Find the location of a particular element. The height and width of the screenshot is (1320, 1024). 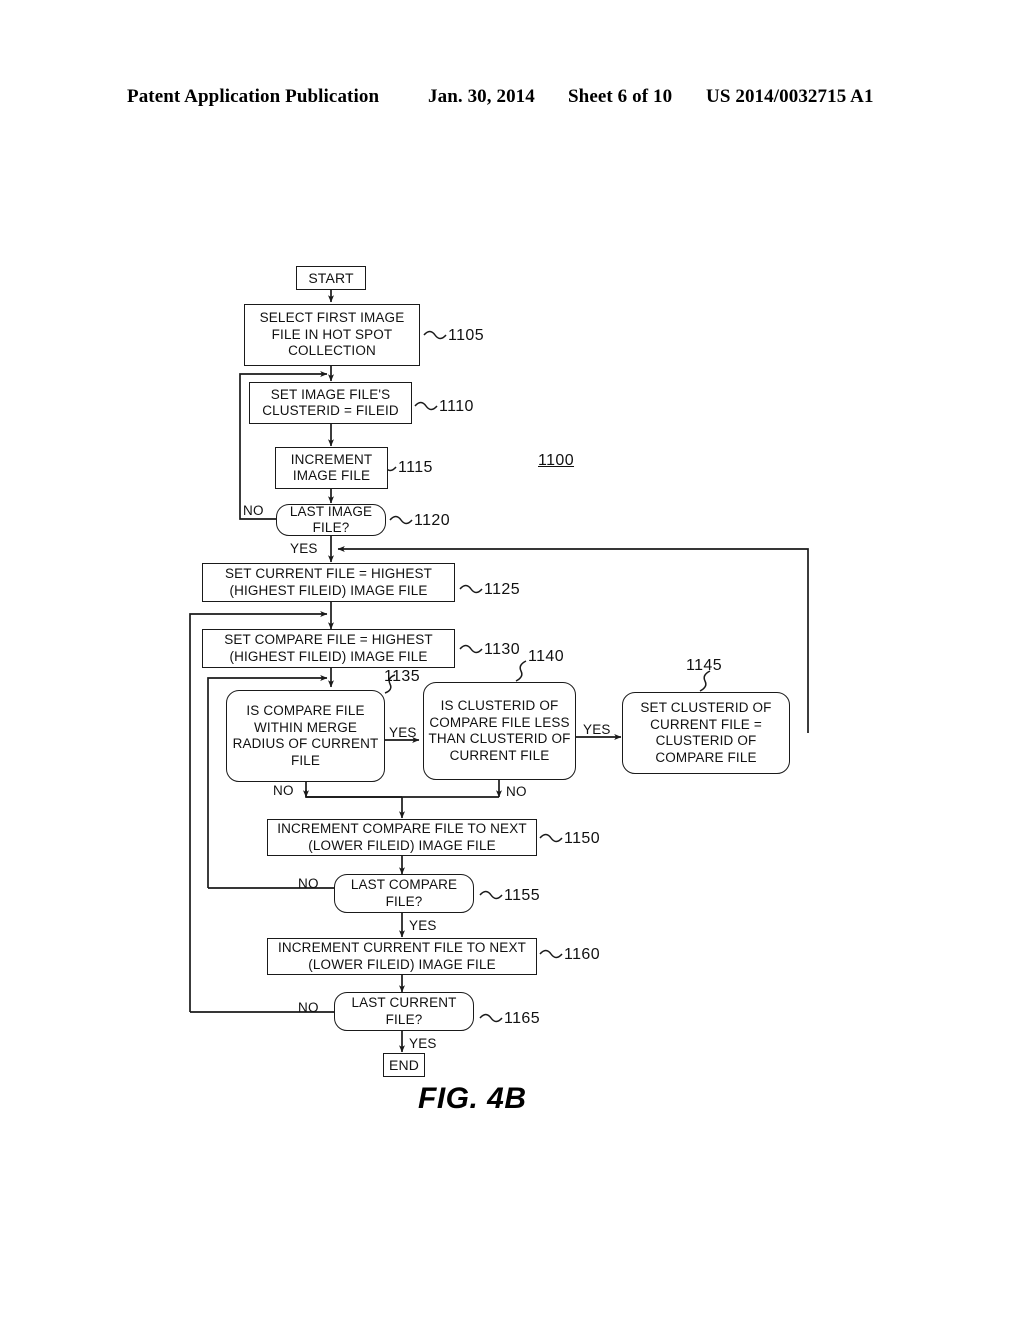

node-start: START is located at coordinates (331, 278).